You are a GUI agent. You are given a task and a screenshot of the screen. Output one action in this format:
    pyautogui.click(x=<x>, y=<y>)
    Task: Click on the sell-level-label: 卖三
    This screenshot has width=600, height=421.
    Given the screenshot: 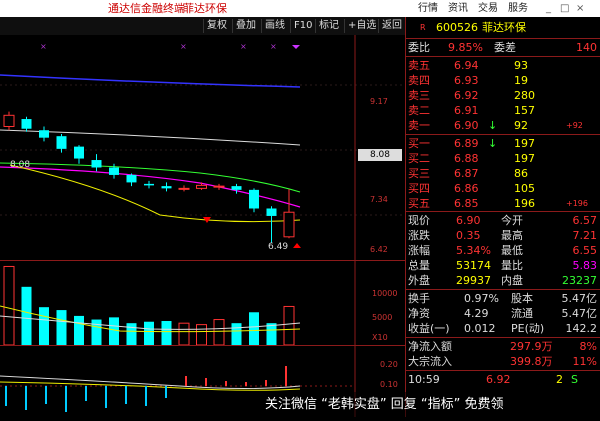 What is the action you would take?
    pyautogui.click(x=419, y=95)
    